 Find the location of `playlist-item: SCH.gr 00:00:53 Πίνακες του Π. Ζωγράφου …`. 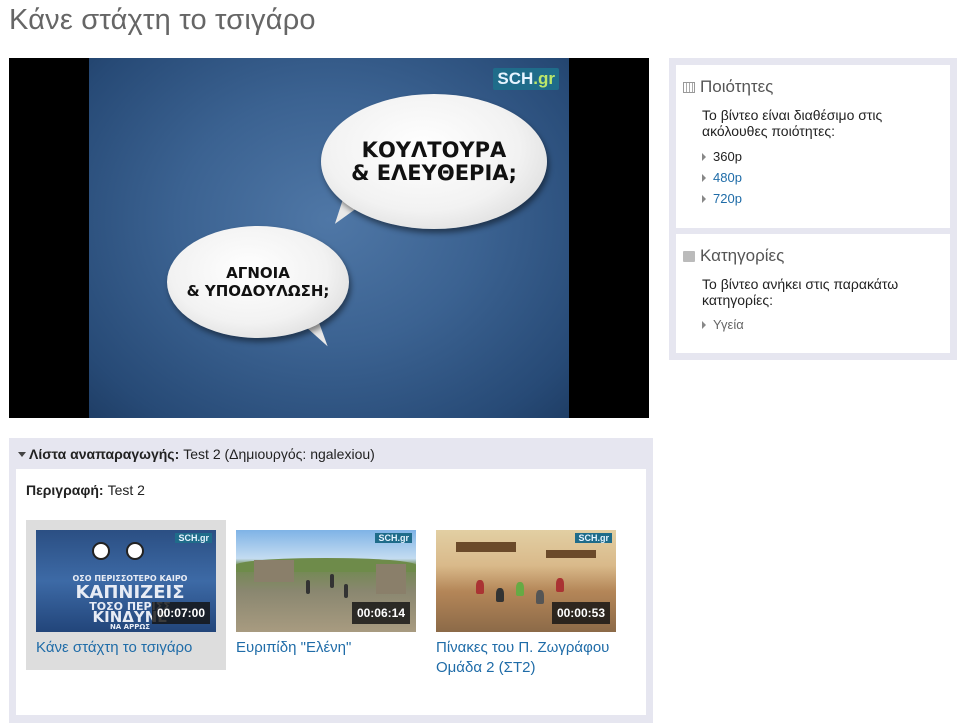

playlist-item: SCH.gr 00:00:53 Πίνακες του Π. Ζωγράφου … is located at coordinates (526, 598).